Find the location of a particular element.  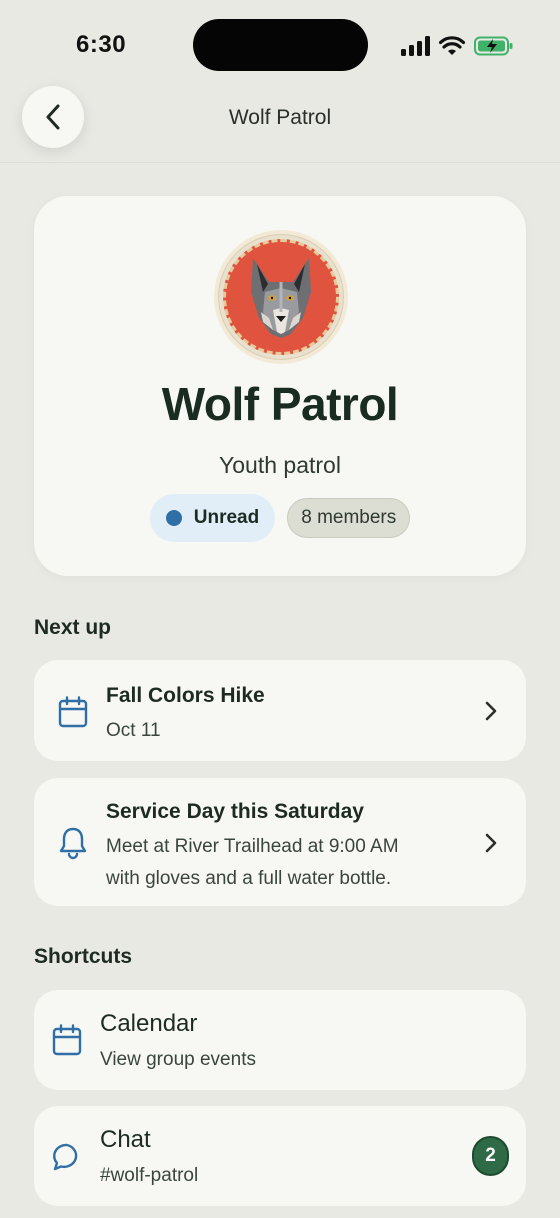

wolf-patch-image is located at coordinates (281, 297).